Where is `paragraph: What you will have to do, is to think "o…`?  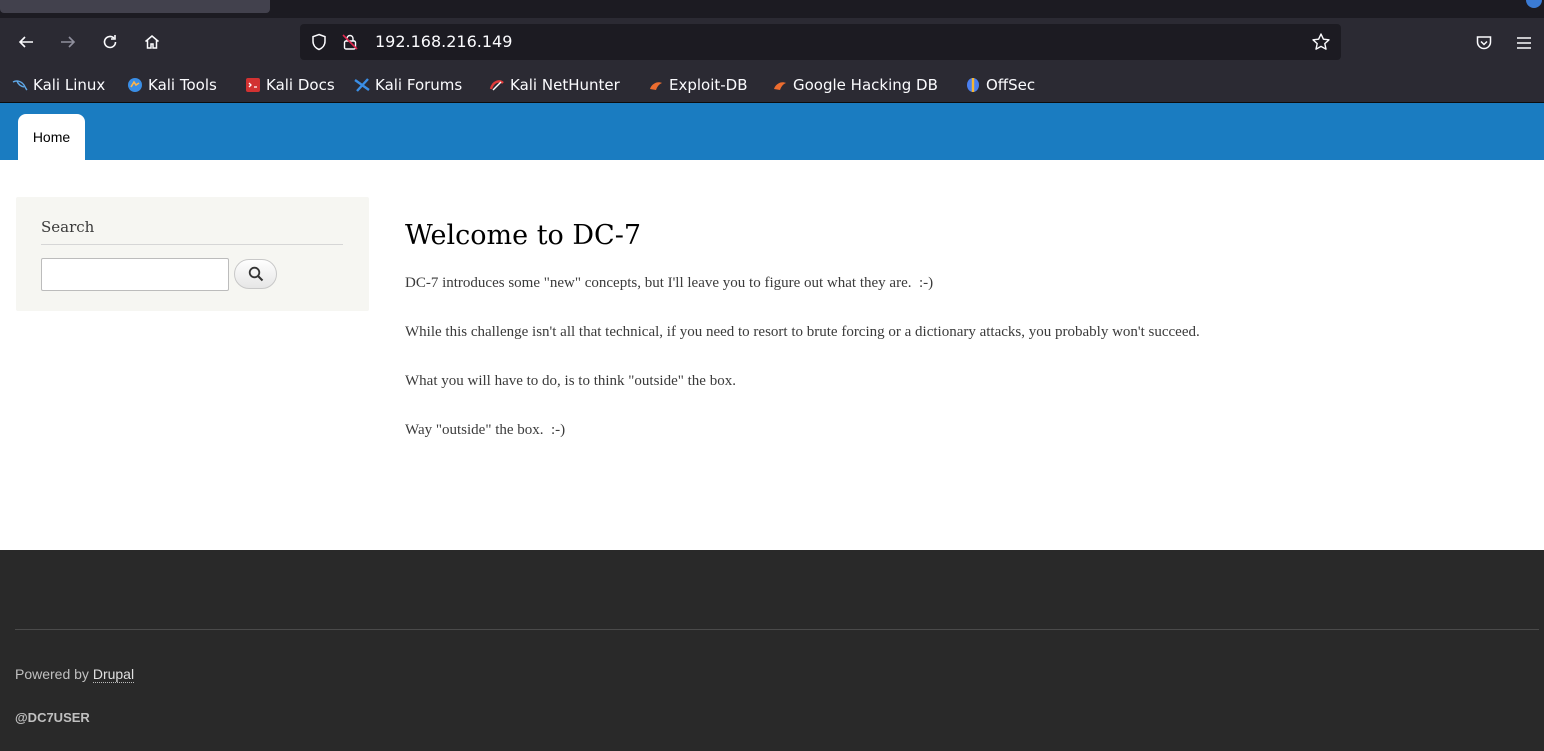 paragraph: What you will have to do, is to think "o… is located at coordinates (570, 381).